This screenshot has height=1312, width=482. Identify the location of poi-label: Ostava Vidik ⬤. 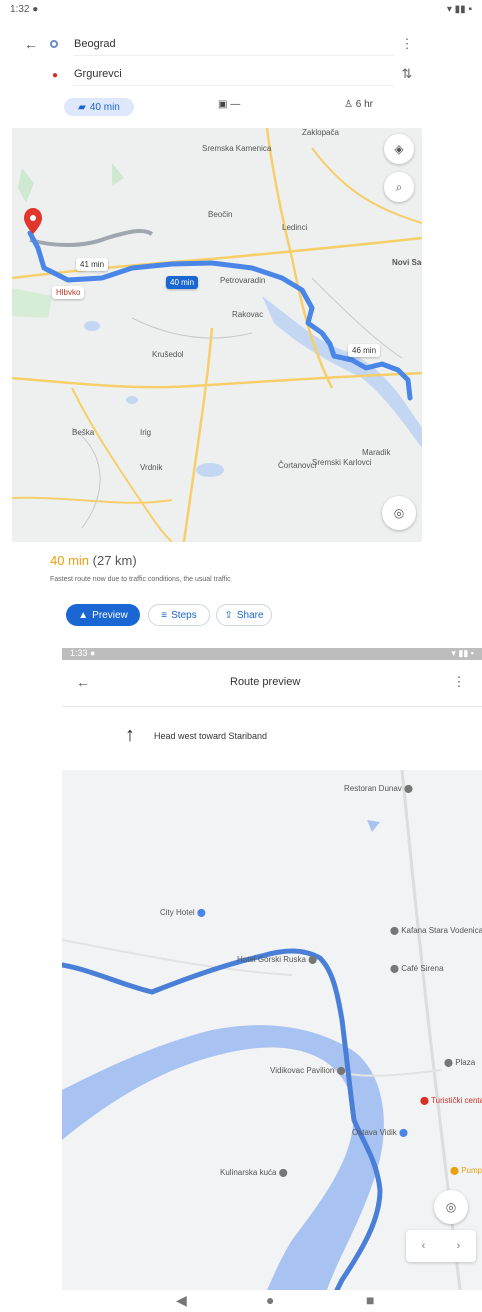
(380, 1132).